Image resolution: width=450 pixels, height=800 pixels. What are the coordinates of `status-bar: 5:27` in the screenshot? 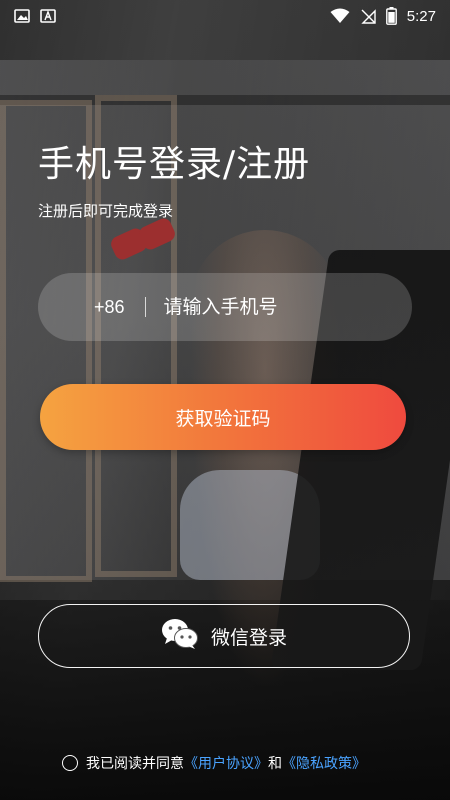 It's located at (225, 16).